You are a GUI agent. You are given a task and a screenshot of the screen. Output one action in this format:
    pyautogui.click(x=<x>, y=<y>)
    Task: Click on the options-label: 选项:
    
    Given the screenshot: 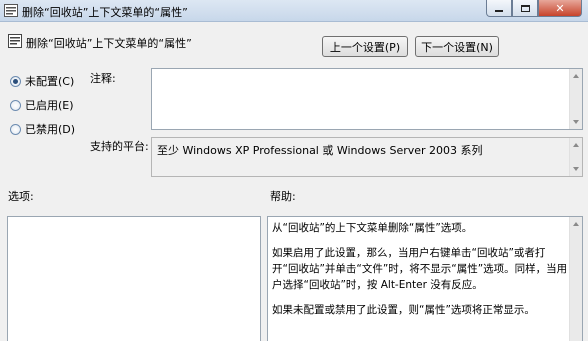 What is the action you would take?
    pyautogui.click(x=21, y=196)
    